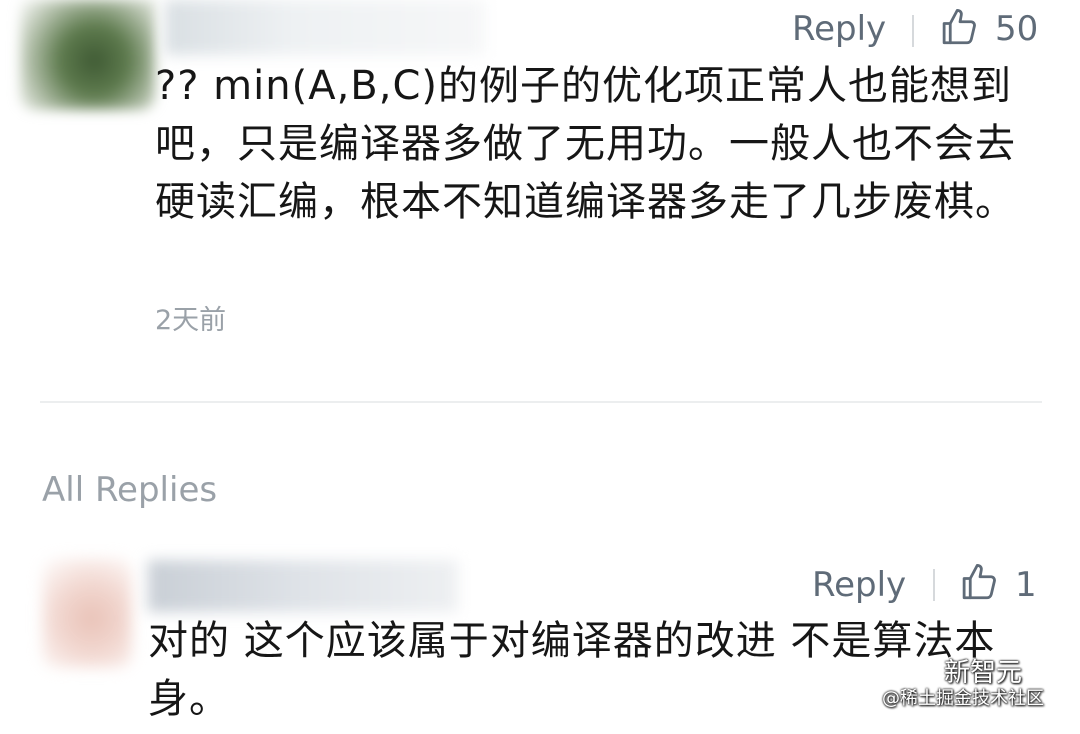  Describe the element at coordinates (963, 698) in the screenshot. I see `watermark-source: @稀土掘金技术社区` at that location.